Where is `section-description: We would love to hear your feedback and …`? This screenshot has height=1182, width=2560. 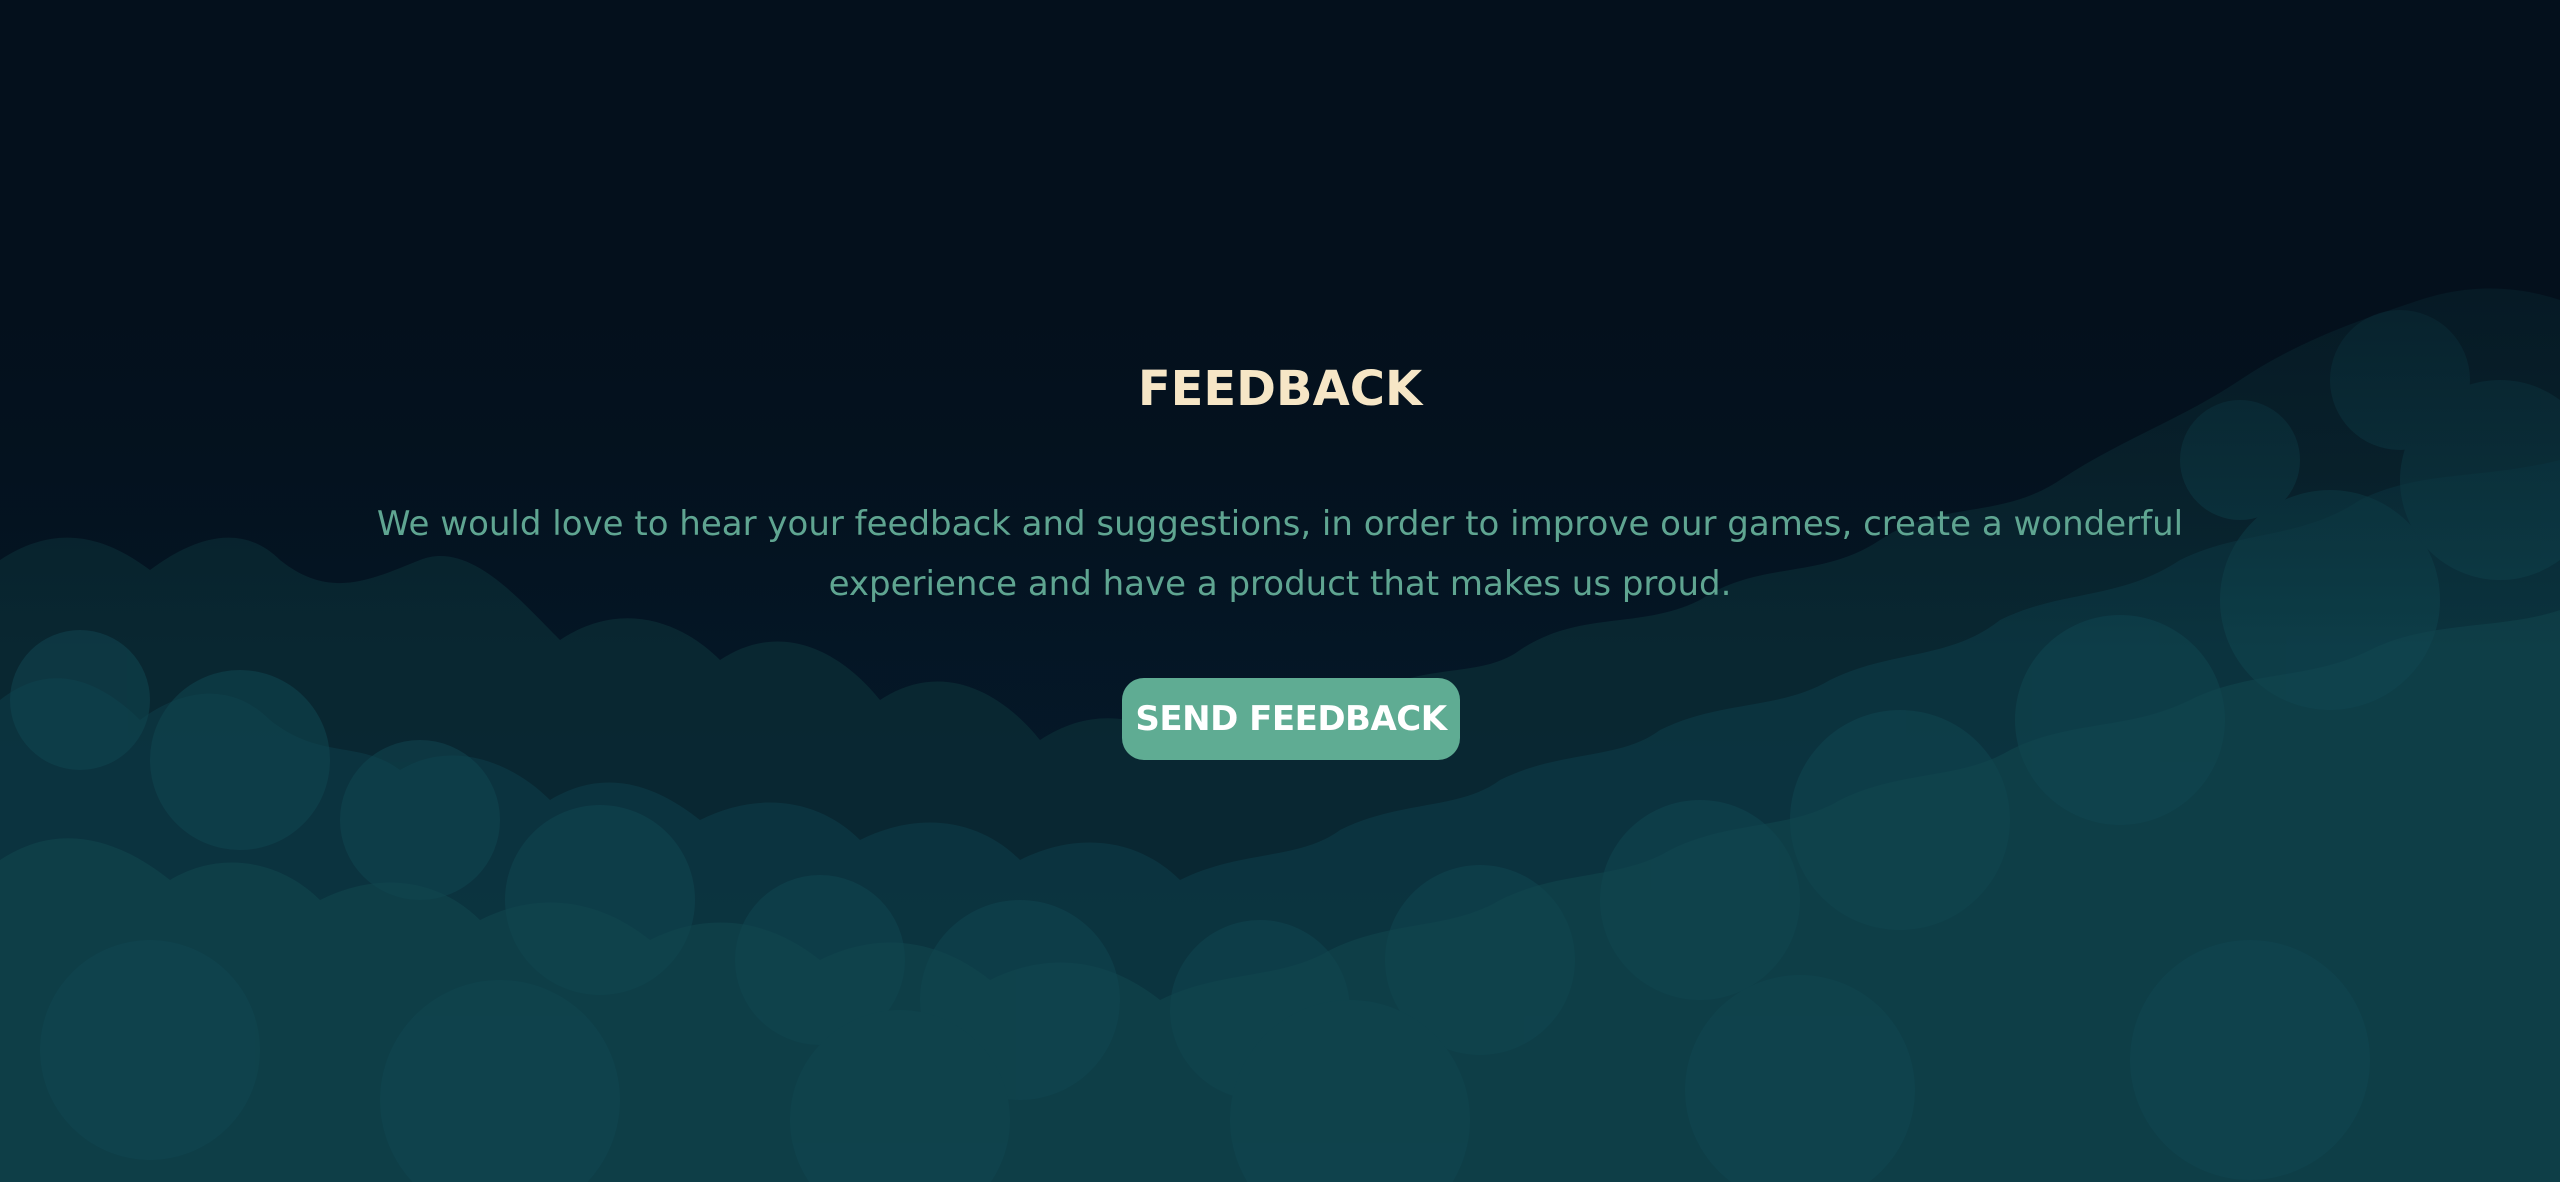
section-description: We would love to hear your feedback and … is located at coordinates (1280, 554).